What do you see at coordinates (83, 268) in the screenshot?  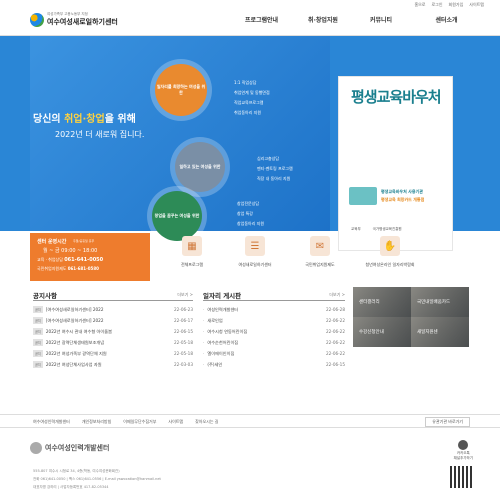 I see `phone2-number: 061-681-0580` at bounding box center [83, 268].